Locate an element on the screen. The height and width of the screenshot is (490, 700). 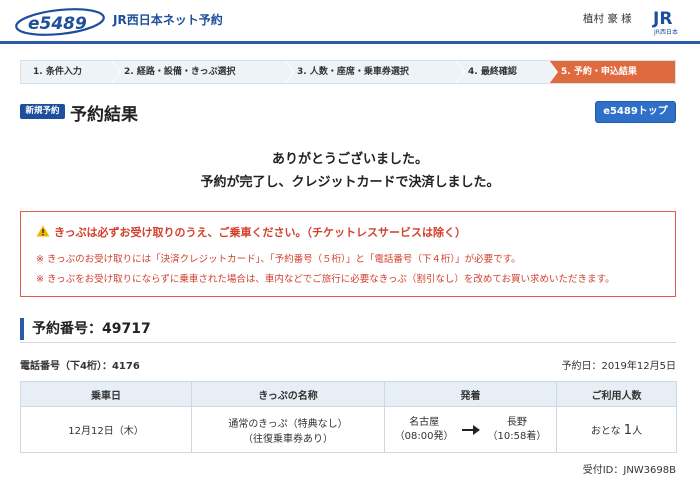
departure-station-name: 名古屋 is located at coordinates (424, 422).